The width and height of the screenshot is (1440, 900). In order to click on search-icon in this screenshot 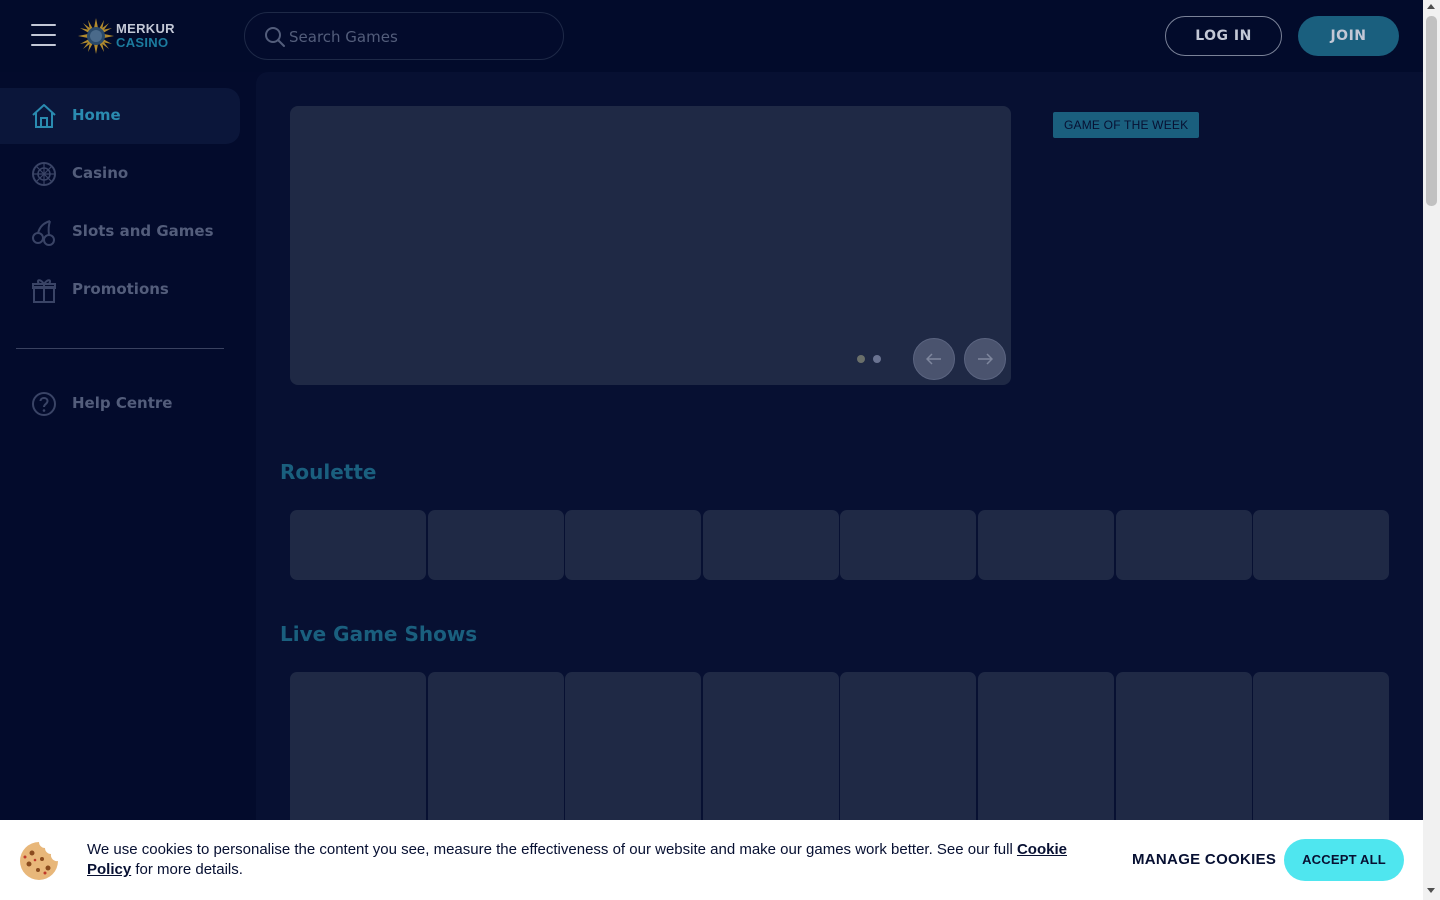, I will do `click(275, 37)`.